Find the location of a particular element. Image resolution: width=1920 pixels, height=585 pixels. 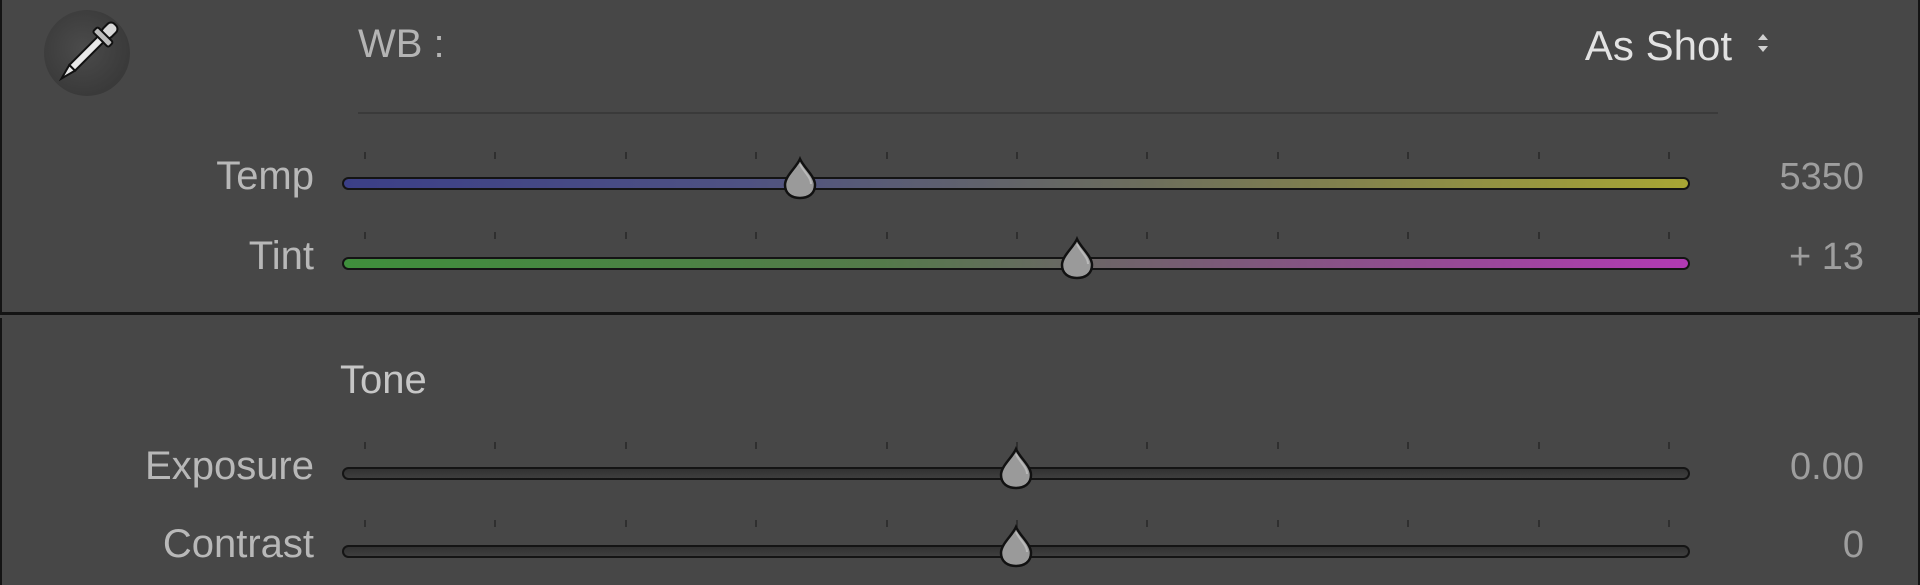

exposure-slider is located at coordinates (1016, 470).